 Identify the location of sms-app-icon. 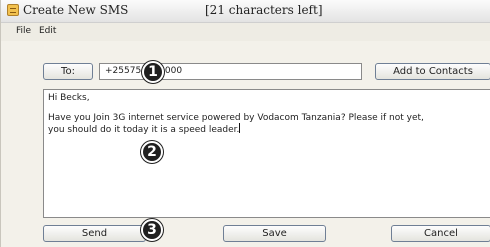
(13, 10).